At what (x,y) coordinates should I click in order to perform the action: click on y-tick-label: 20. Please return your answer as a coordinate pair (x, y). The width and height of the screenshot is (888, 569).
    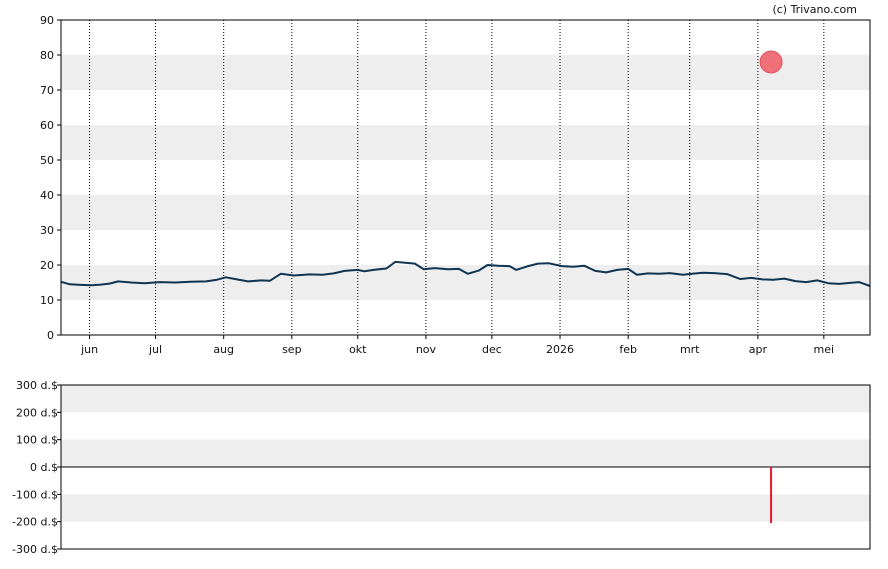
    Looking at the image, I should click on (47, 265).